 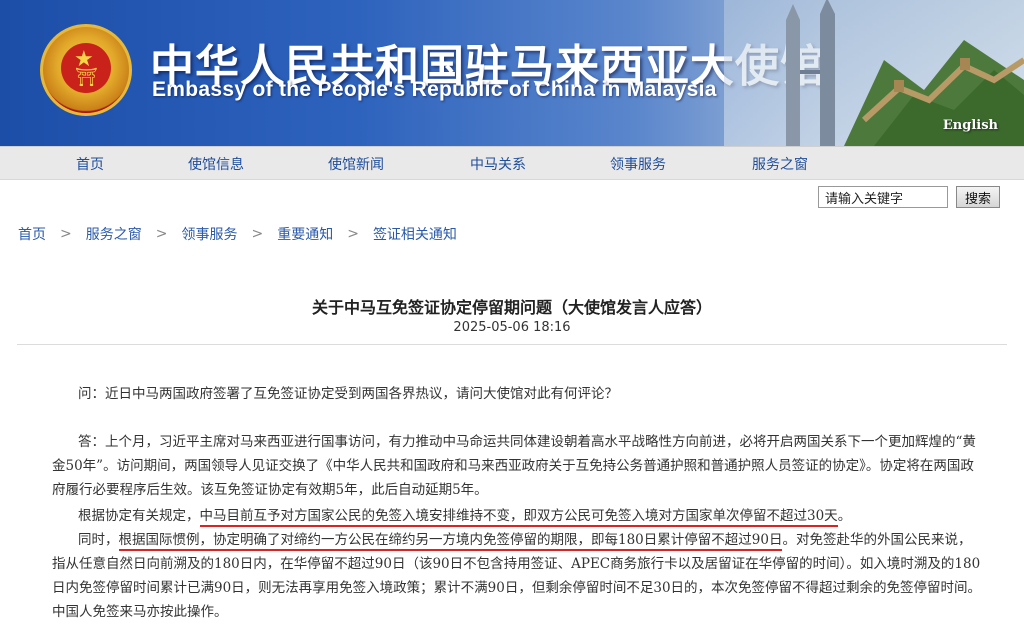 What do you see at coordinates (498, 164) in the screenshot?
I see `nav-item-china-malaysia-relations: 中马关系` at bounding box center [498, 164].